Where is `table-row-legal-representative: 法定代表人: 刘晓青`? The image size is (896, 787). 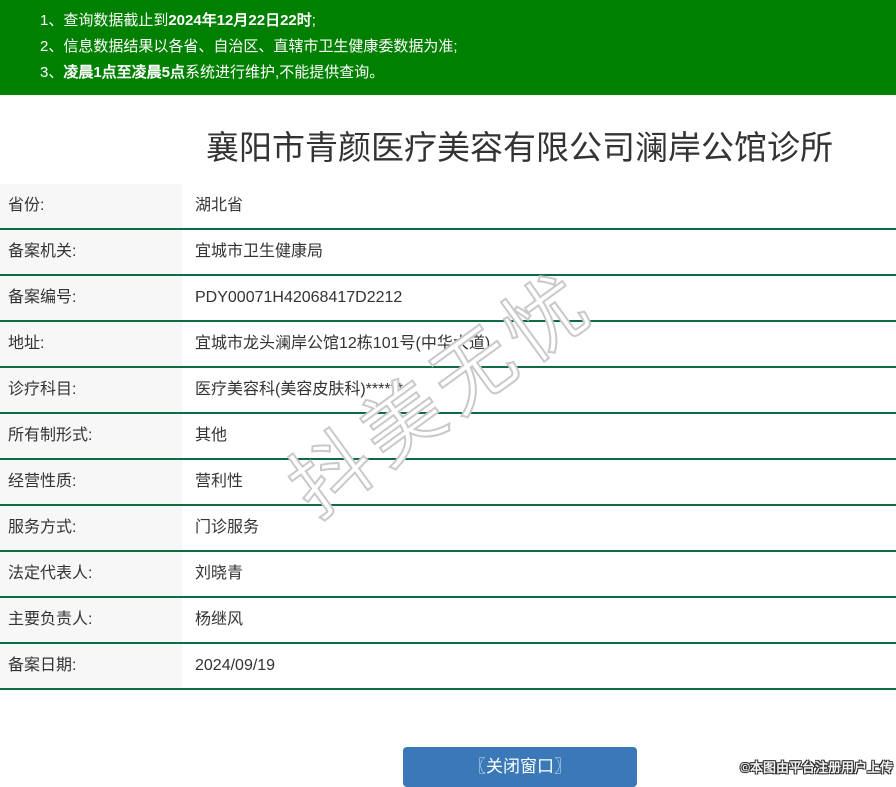
table-row-legal-representative: 法定代表人: 刘晓青 is located at coordinates (448, 575).